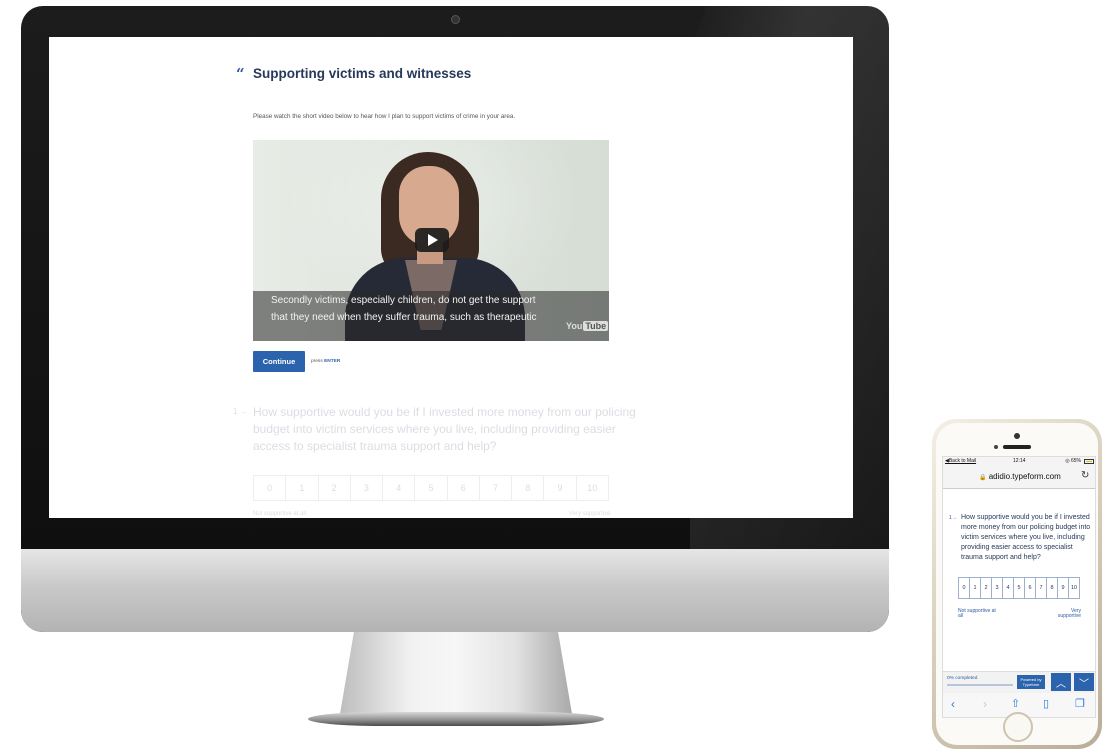 Image resolution: width=1117 pixels, height=751 pixels. Describe the element at coordinates (1017, 436) in the screenshot. I see `front-camera-icon` at that location.